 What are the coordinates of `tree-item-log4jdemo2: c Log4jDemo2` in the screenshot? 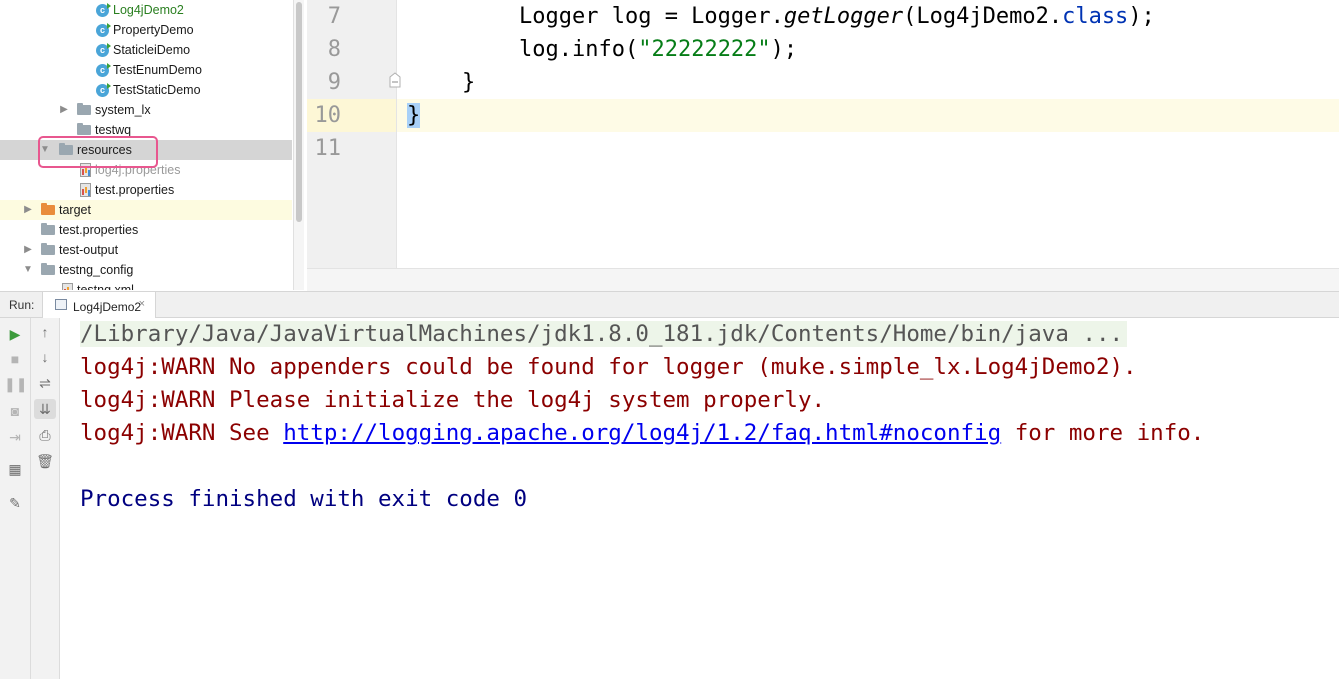 It's located at (146, 10).